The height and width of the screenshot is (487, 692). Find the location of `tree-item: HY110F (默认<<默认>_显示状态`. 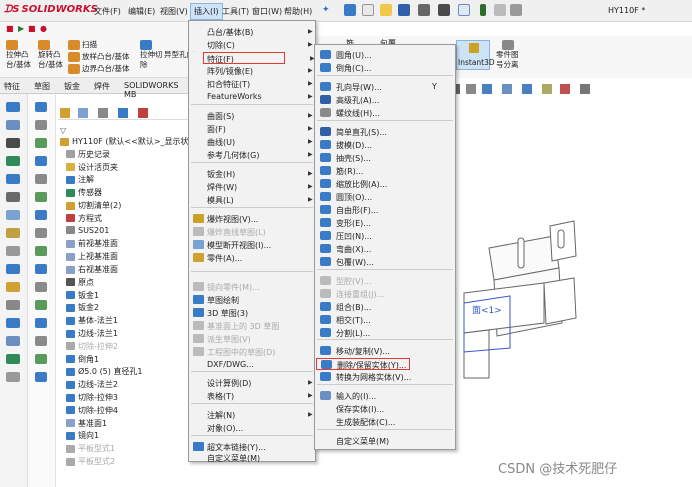

tree-item: HY110F (默认<<默认>_显示状态 is located at coordinates (128, 141).